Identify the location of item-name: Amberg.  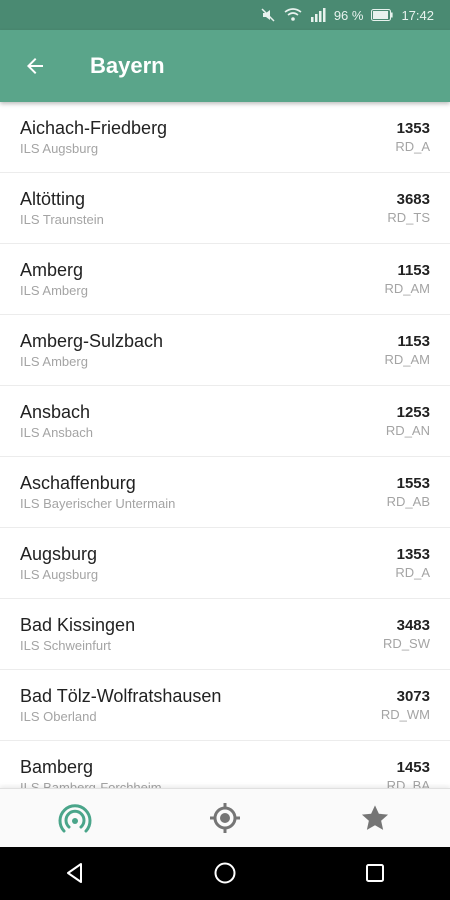
(52, 270).